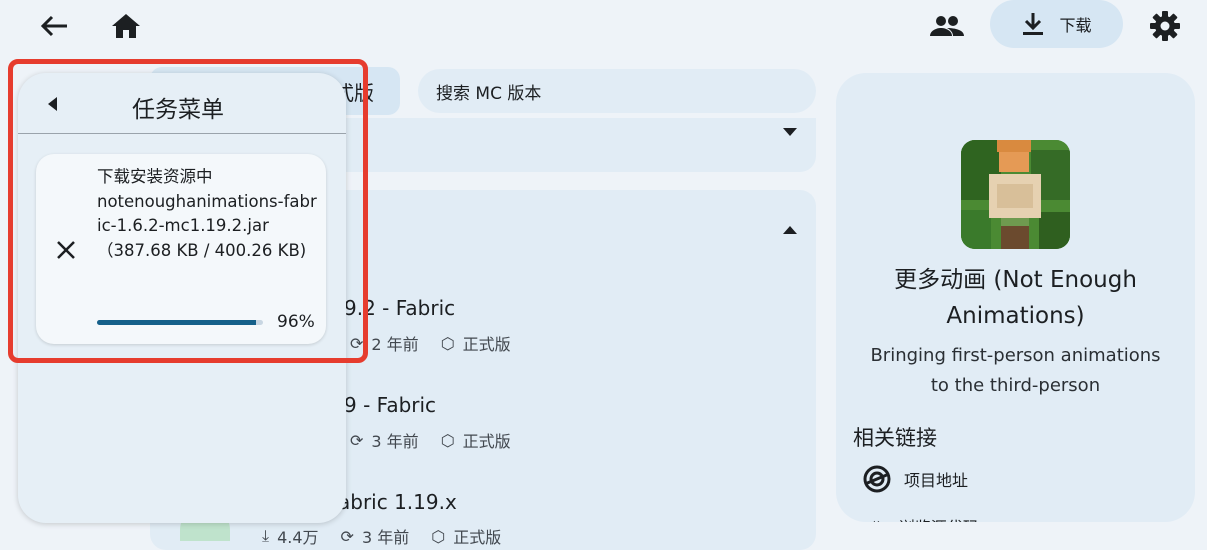  Describe the element at coordinates (430, 344) in the screenshot. I see `version-meta: ⟳ 2 年前 ⬡ 正式版` at that location.